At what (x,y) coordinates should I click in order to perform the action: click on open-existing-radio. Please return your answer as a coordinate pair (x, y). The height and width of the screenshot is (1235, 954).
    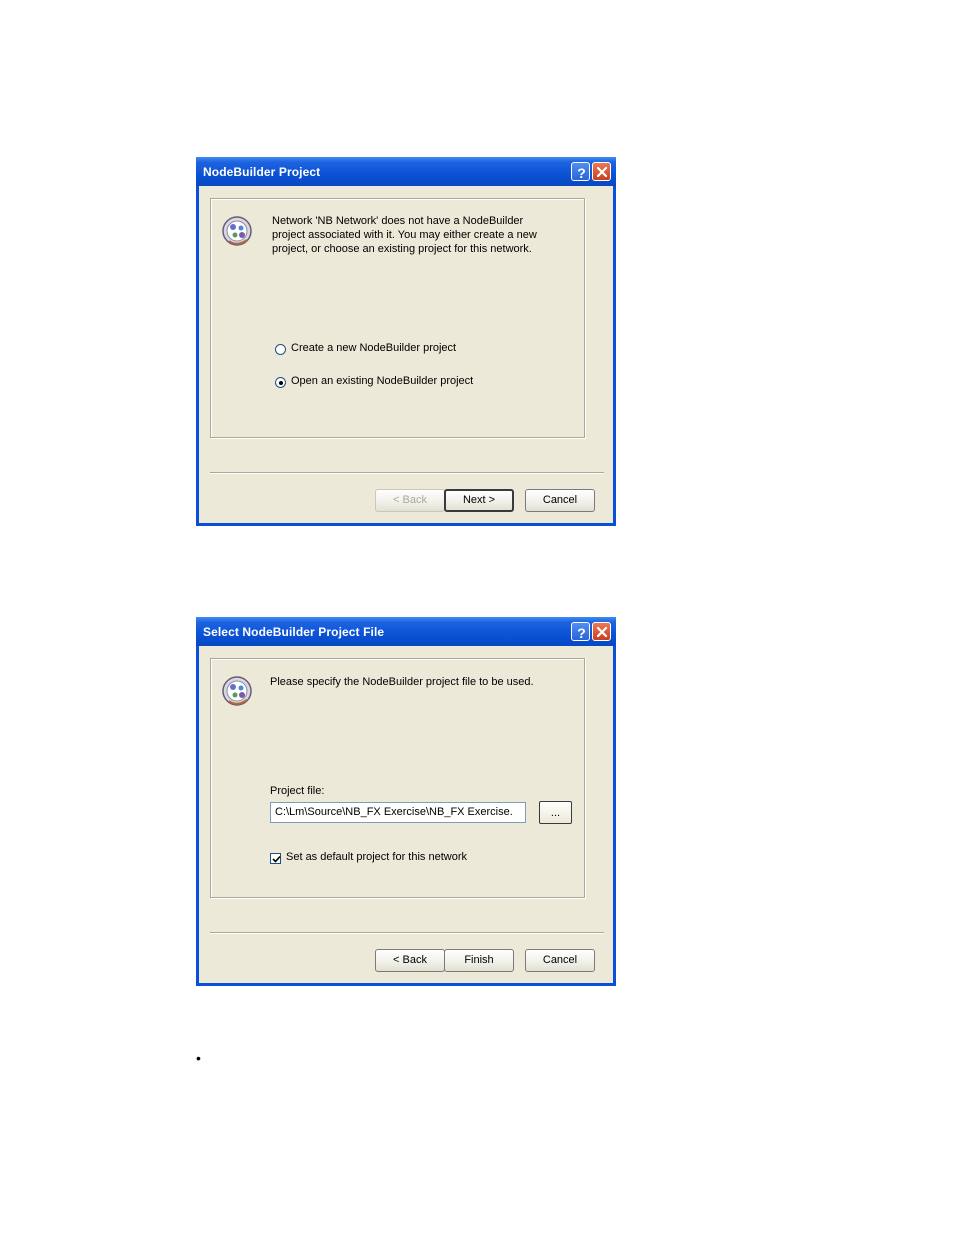
    Looking at the image, I should click on (280, 382).